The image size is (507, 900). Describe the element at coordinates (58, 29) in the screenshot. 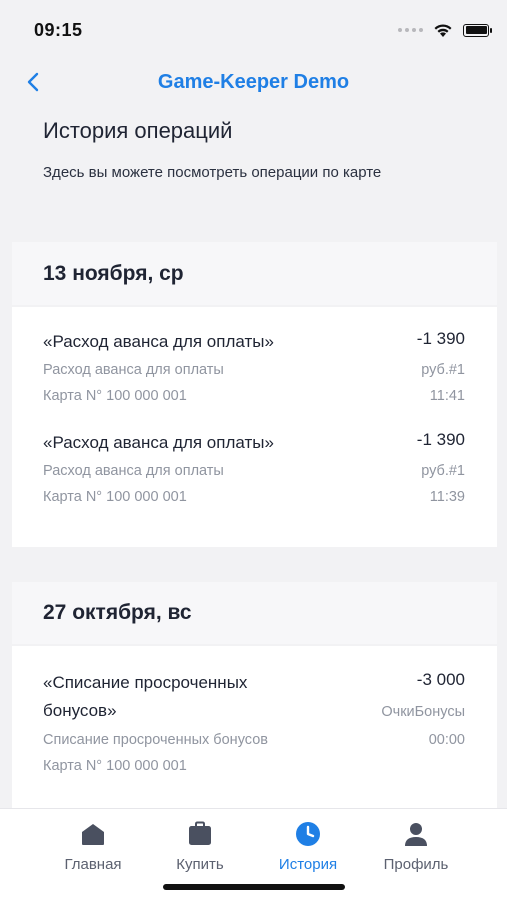

I see `status-time: 09:15` at that location.